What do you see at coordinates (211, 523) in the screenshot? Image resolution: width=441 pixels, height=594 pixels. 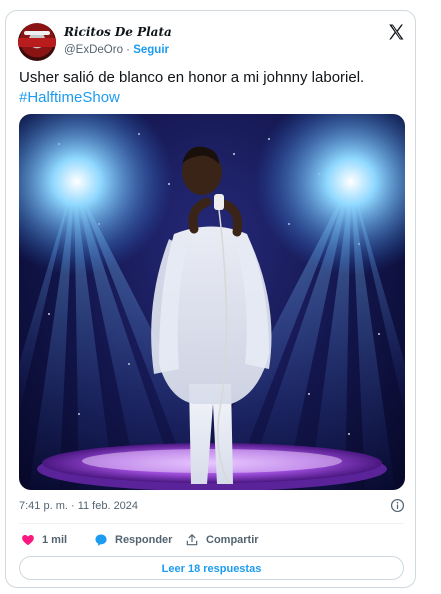 I see `divider` at bounding box center [211, 523].